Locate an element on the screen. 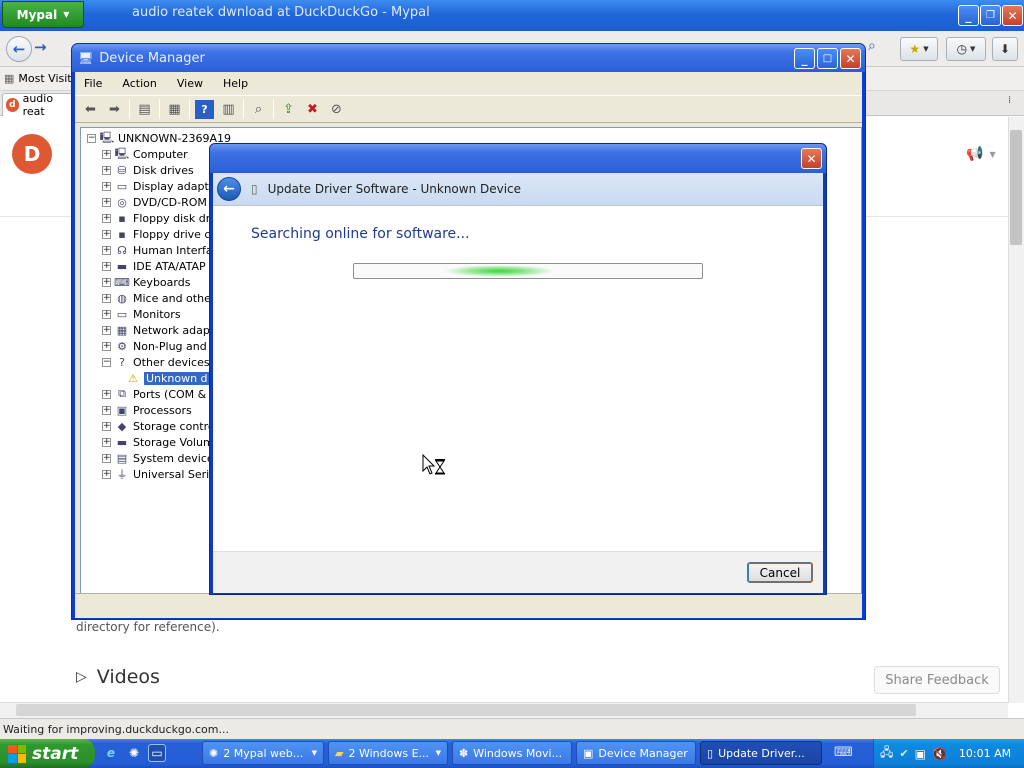 This screenshot has height=768, width=1024. tree-category: + ▪ Floppy drive co is located at coordinates (159, 234).